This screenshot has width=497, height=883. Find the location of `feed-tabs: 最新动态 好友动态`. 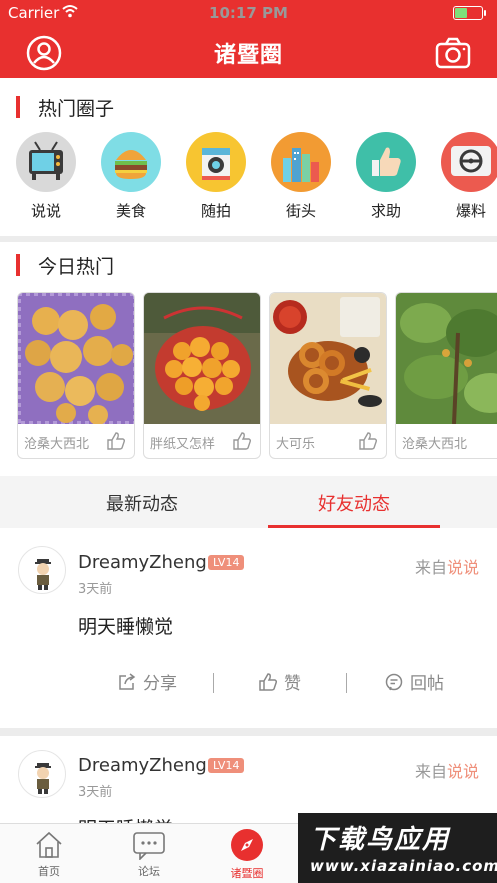

feed-tabs: 最新动态 好友动态 is located at coordinates (248, 502).